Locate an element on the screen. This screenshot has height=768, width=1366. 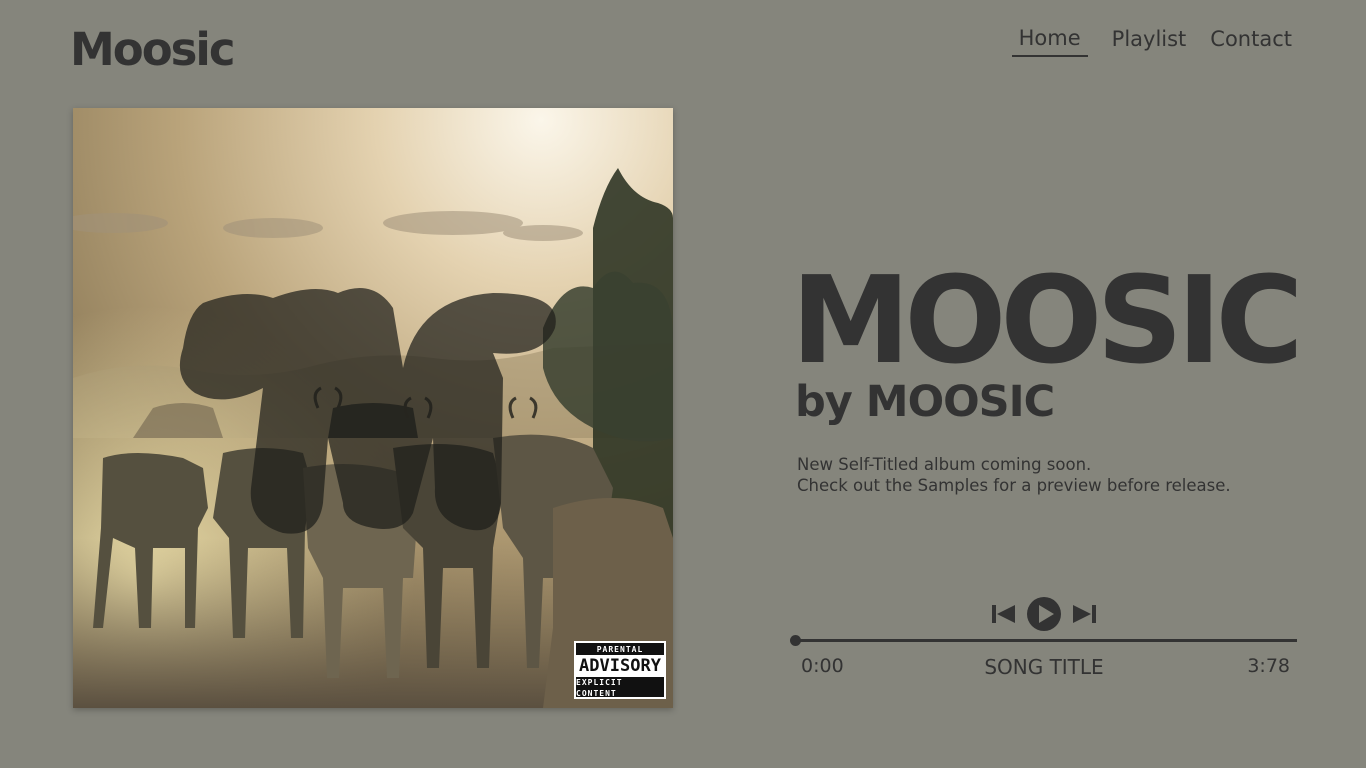
current-time: 0:00 is located at coordinates (822, 666).